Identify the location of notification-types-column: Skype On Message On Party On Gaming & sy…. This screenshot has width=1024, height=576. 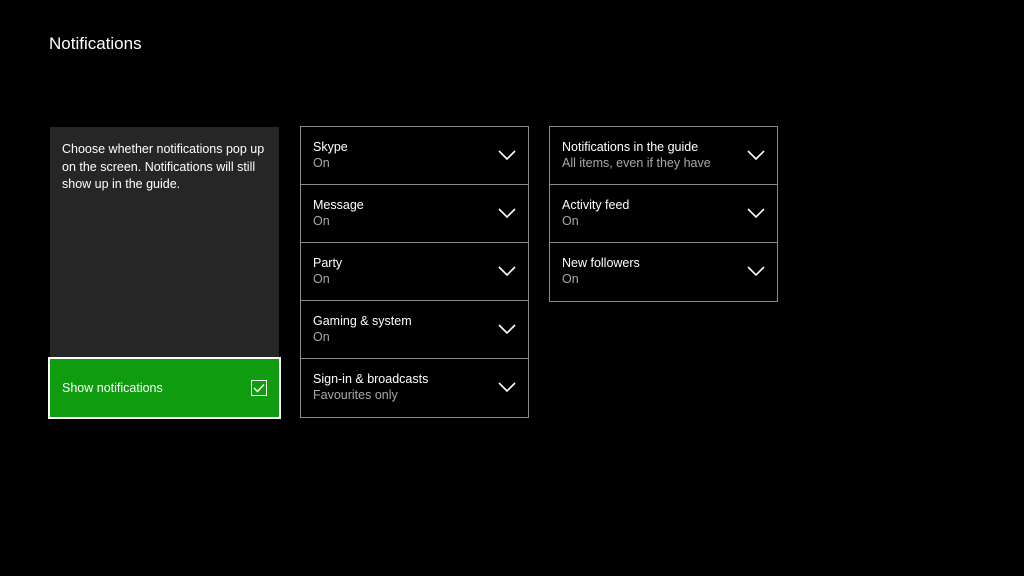
(414, 272).